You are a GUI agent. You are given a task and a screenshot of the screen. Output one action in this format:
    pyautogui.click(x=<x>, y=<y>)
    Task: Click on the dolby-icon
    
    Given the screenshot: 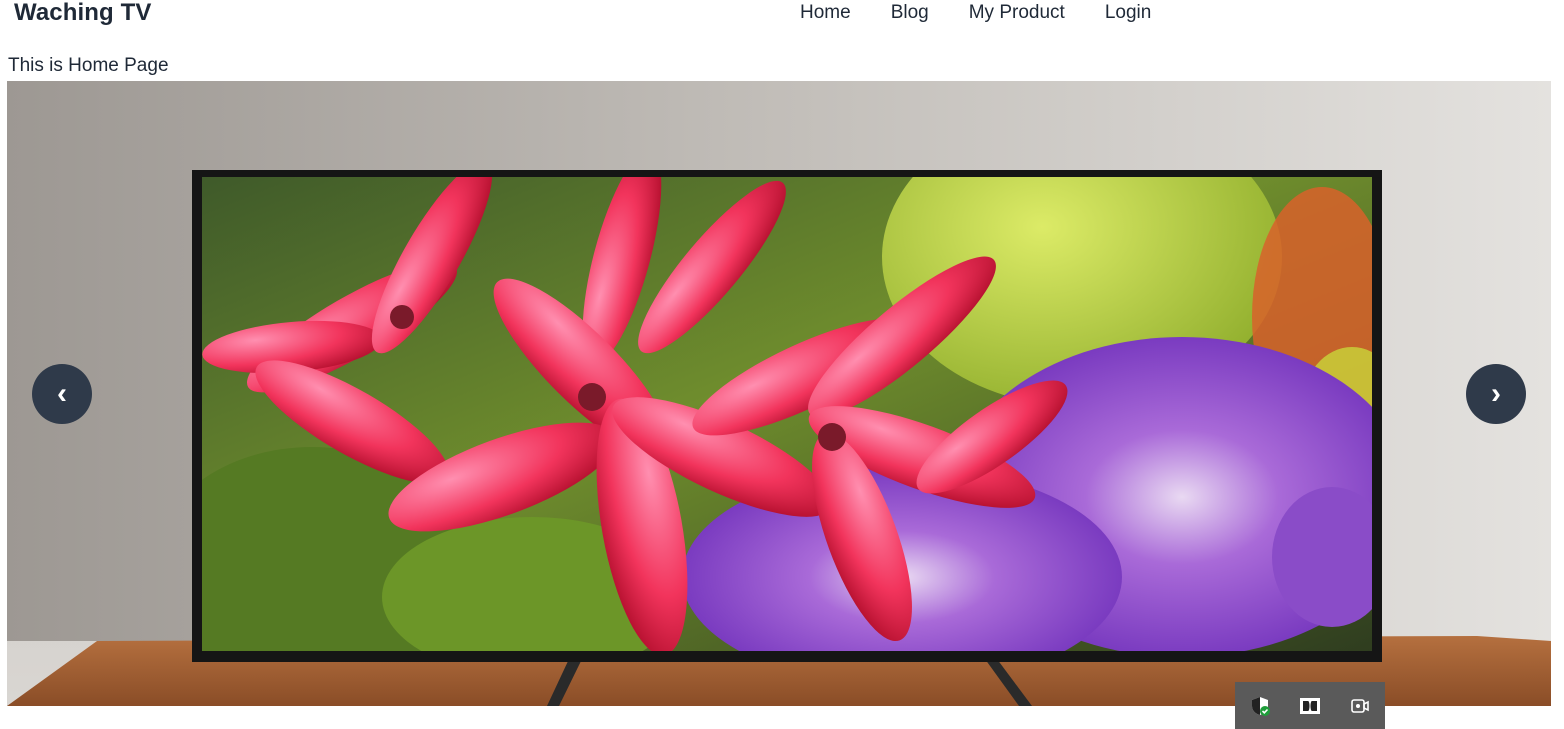 What is the action you would take?
    pyautogui.click(x=1310, y=706)
    